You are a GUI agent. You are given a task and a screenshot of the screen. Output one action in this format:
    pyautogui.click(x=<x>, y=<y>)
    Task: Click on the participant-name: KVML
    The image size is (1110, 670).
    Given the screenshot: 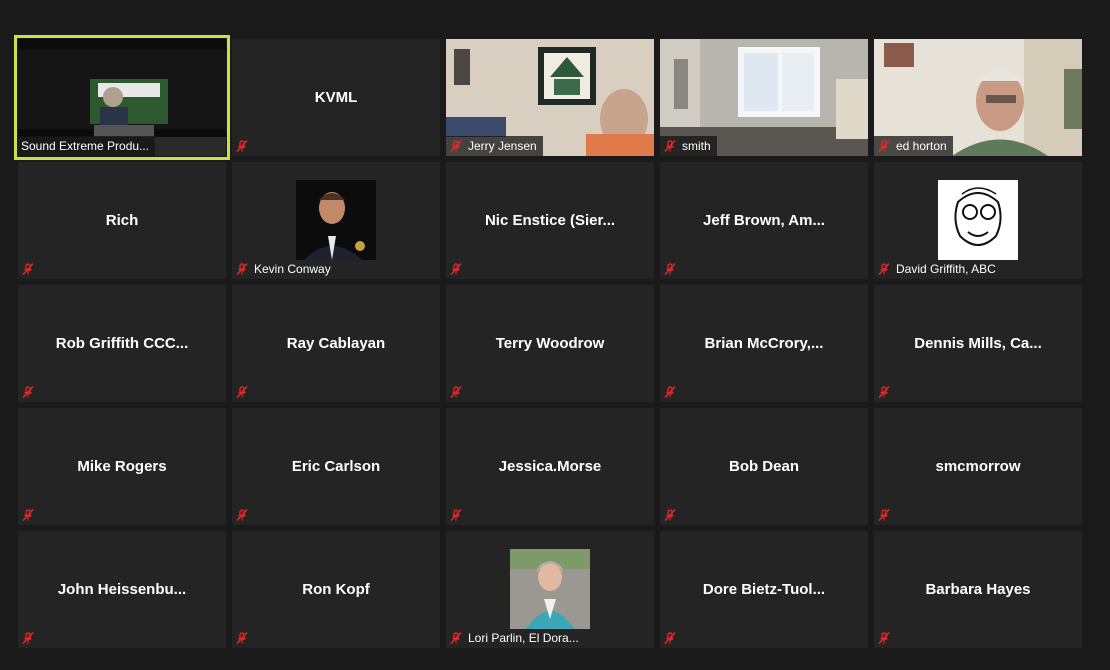 What is the action you would take?
    pyautogui.click(x=336, y=97)
    